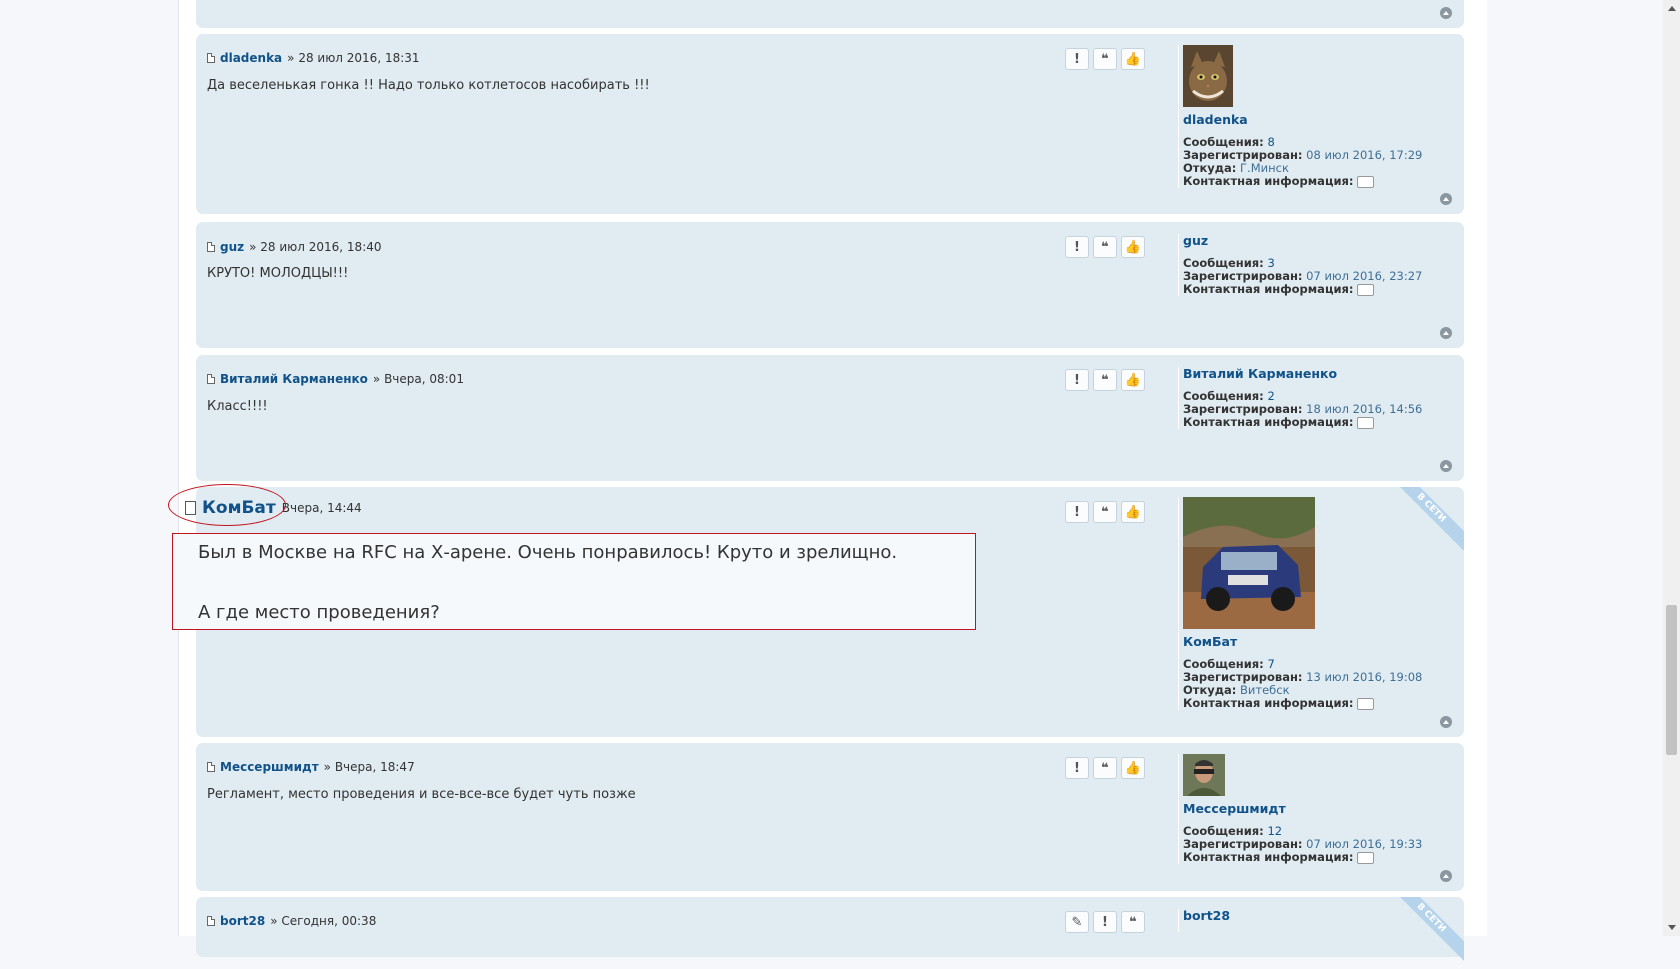 The width and height of the screenshot is (1680, 969). What do you see at coordinates (251, 58) in the screenshot?
I see `post-author: dladenka` at bounding box center [251, 58].